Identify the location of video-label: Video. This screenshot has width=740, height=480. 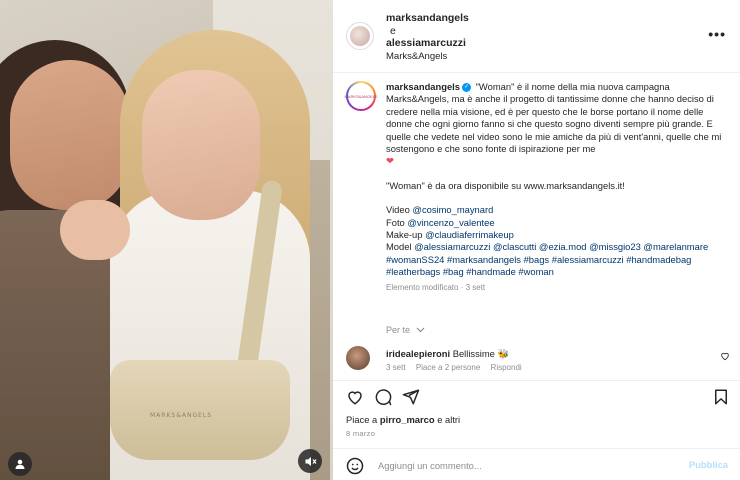
(399, 210).